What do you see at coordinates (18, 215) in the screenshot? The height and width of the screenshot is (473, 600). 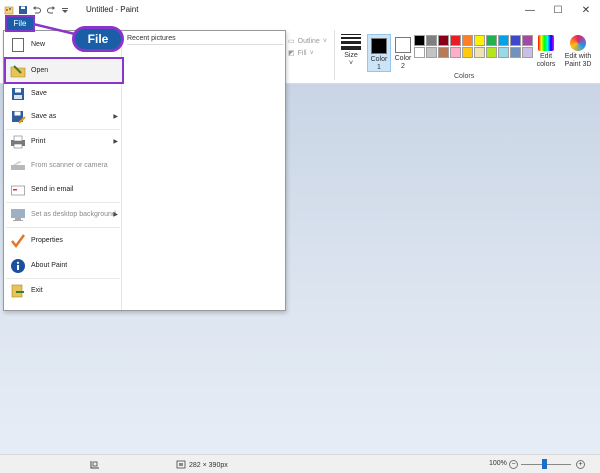 I see `desktop-icon` at bounding box center [18, 215].